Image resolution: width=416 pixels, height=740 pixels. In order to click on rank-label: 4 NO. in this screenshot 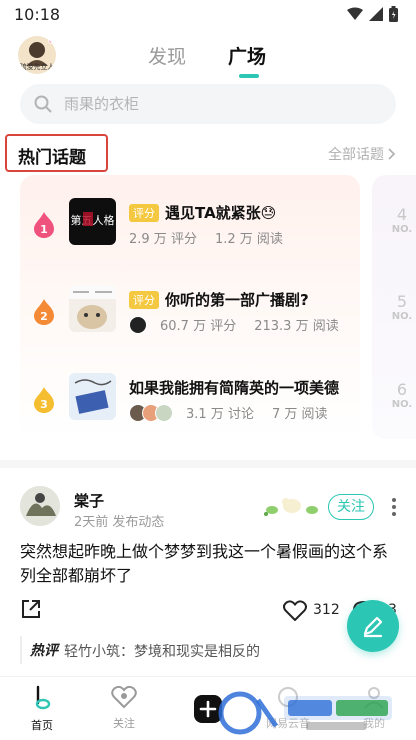, I will do `click(401, 220)`.